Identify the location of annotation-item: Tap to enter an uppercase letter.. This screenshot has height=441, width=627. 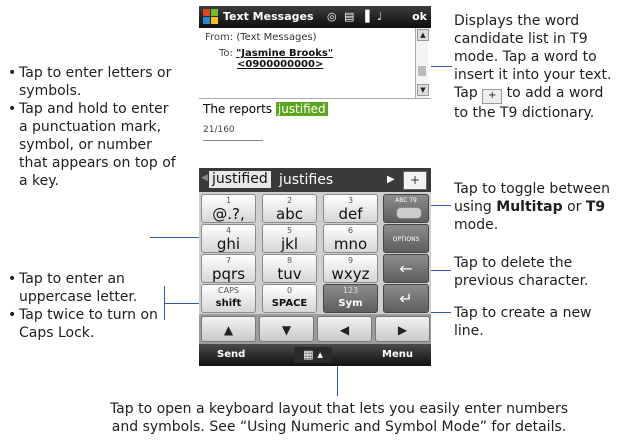
(88, 288).